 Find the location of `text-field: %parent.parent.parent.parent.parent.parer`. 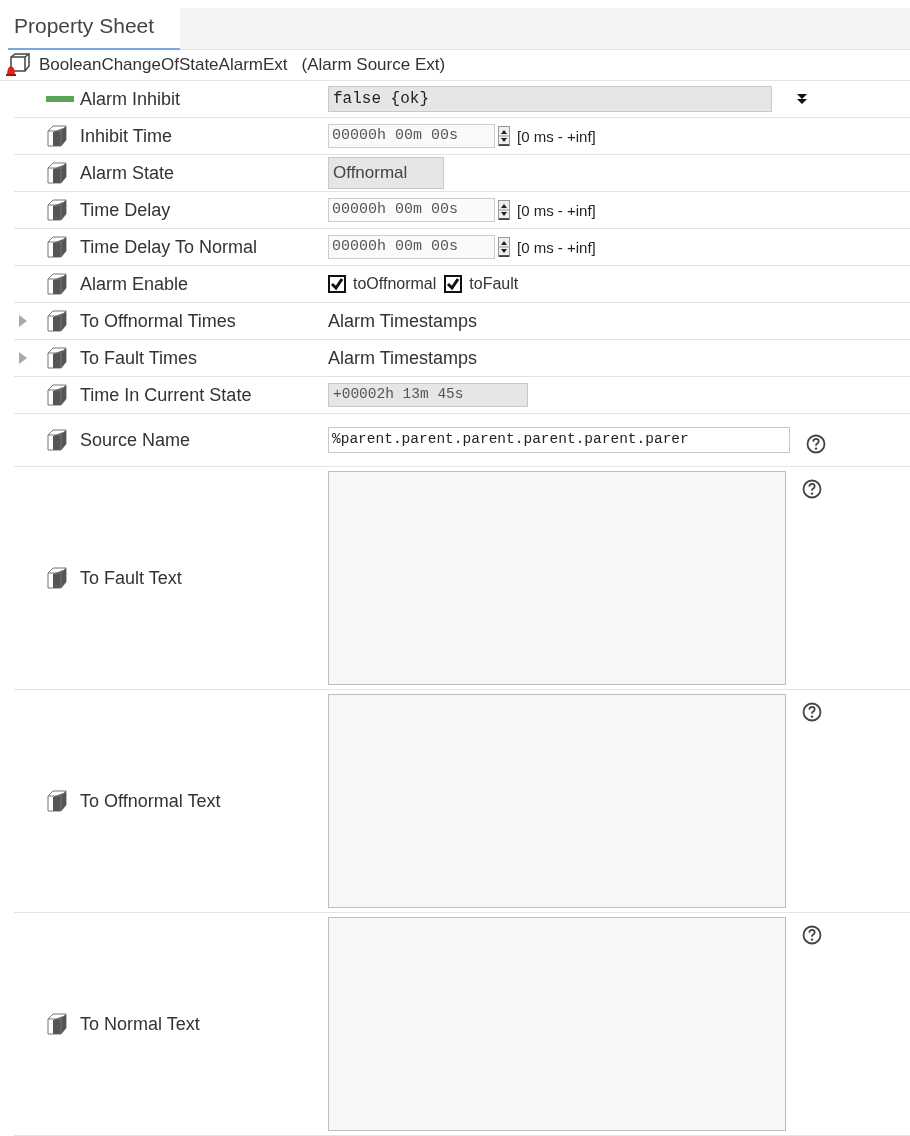

text-field: %parent.parent.parent.parent.parent.parer is located at coordinates (559, 440).